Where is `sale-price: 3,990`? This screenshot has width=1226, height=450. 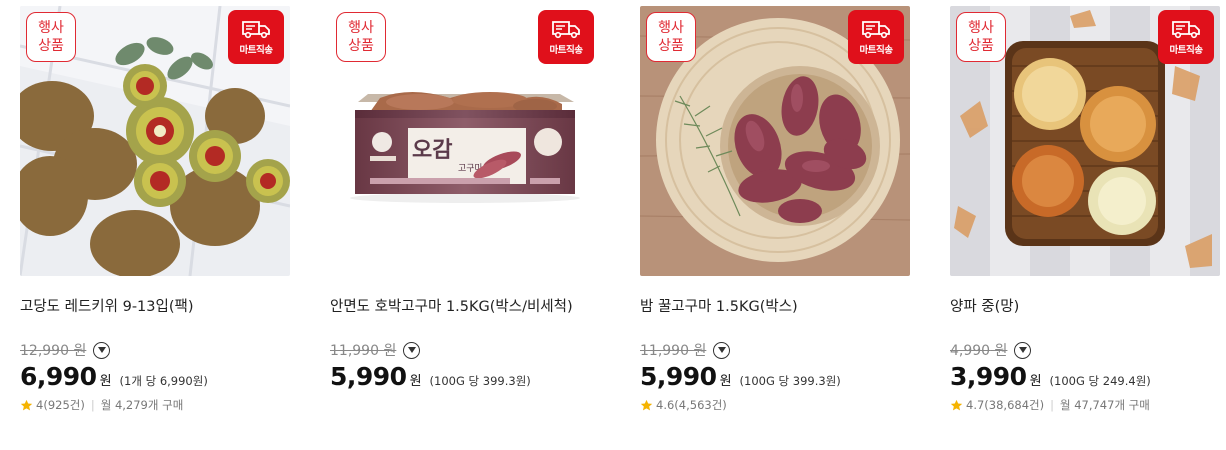
sale-price: 3,990 is located at coordinates (988, 376).